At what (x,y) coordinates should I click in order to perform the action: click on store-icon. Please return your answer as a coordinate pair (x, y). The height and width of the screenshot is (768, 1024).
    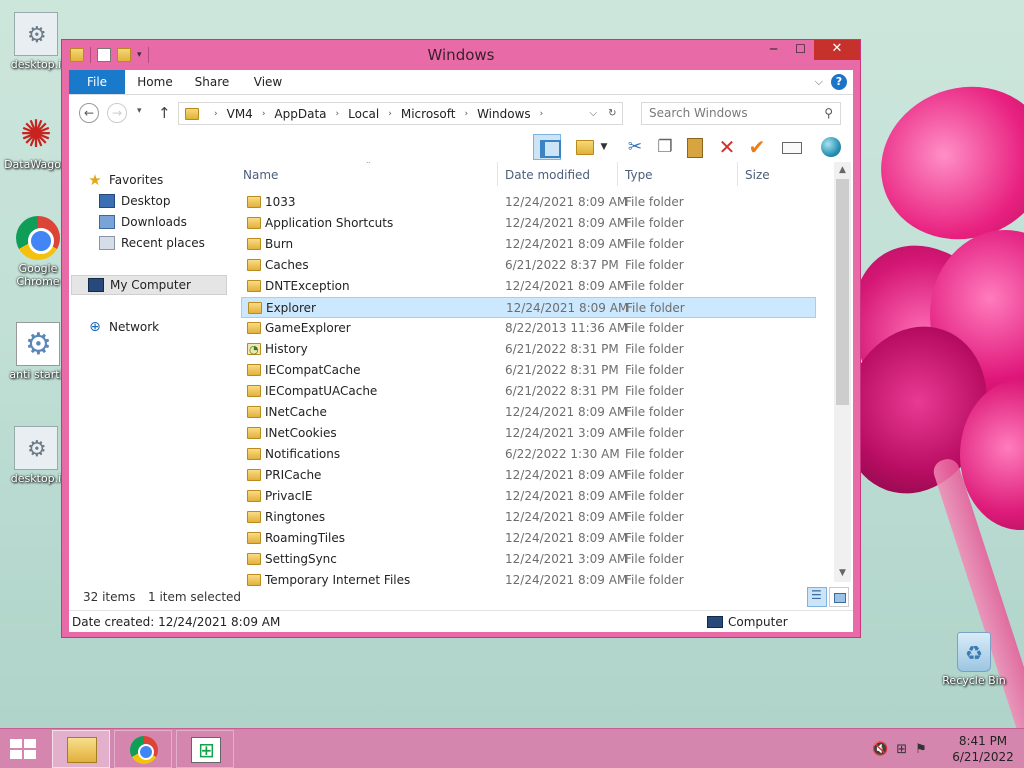
    Looking at the image, I should click on (206, 750).